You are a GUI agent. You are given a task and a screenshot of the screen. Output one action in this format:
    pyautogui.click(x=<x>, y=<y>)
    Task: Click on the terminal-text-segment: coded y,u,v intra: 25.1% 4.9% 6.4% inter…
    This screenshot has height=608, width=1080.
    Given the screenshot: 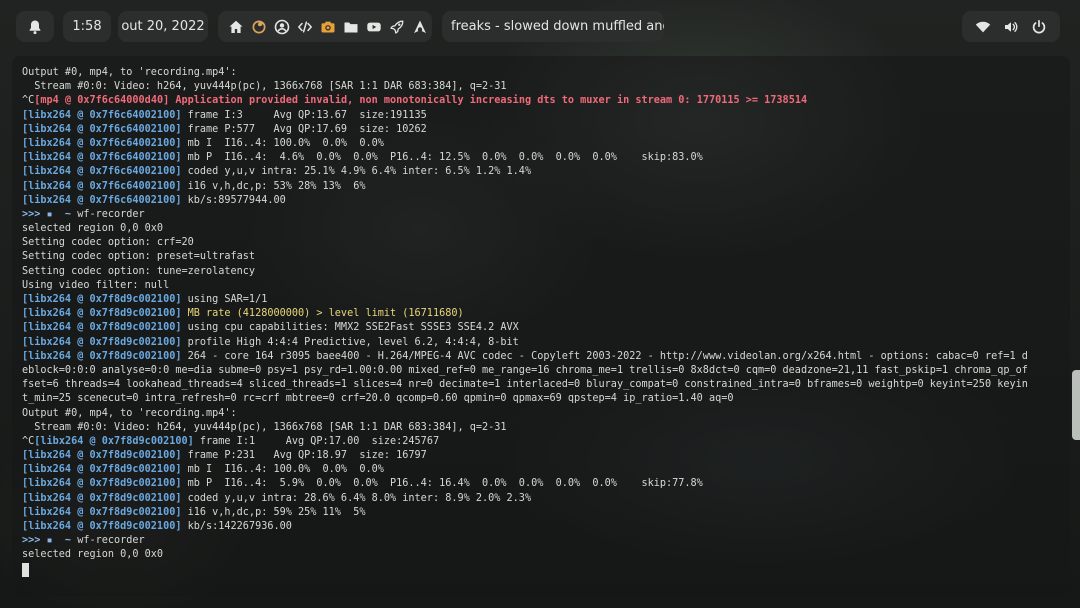 What is the action you would take?
    pyautogui.click(x=356, y=172)
    